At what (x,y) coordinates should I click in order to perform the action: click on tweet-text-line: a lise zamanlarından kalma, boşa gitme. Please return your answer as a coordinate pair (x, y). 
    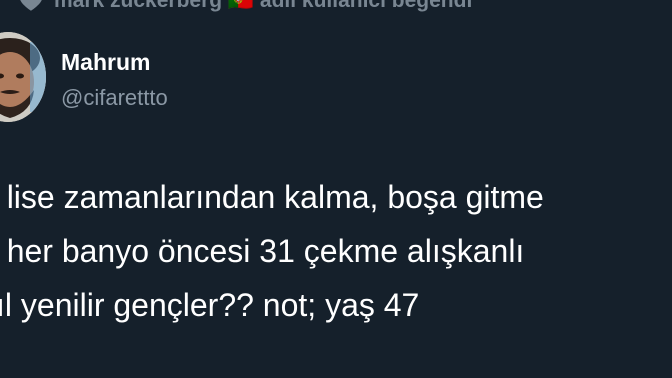
    Looking at the image, I should click on (272, 197).